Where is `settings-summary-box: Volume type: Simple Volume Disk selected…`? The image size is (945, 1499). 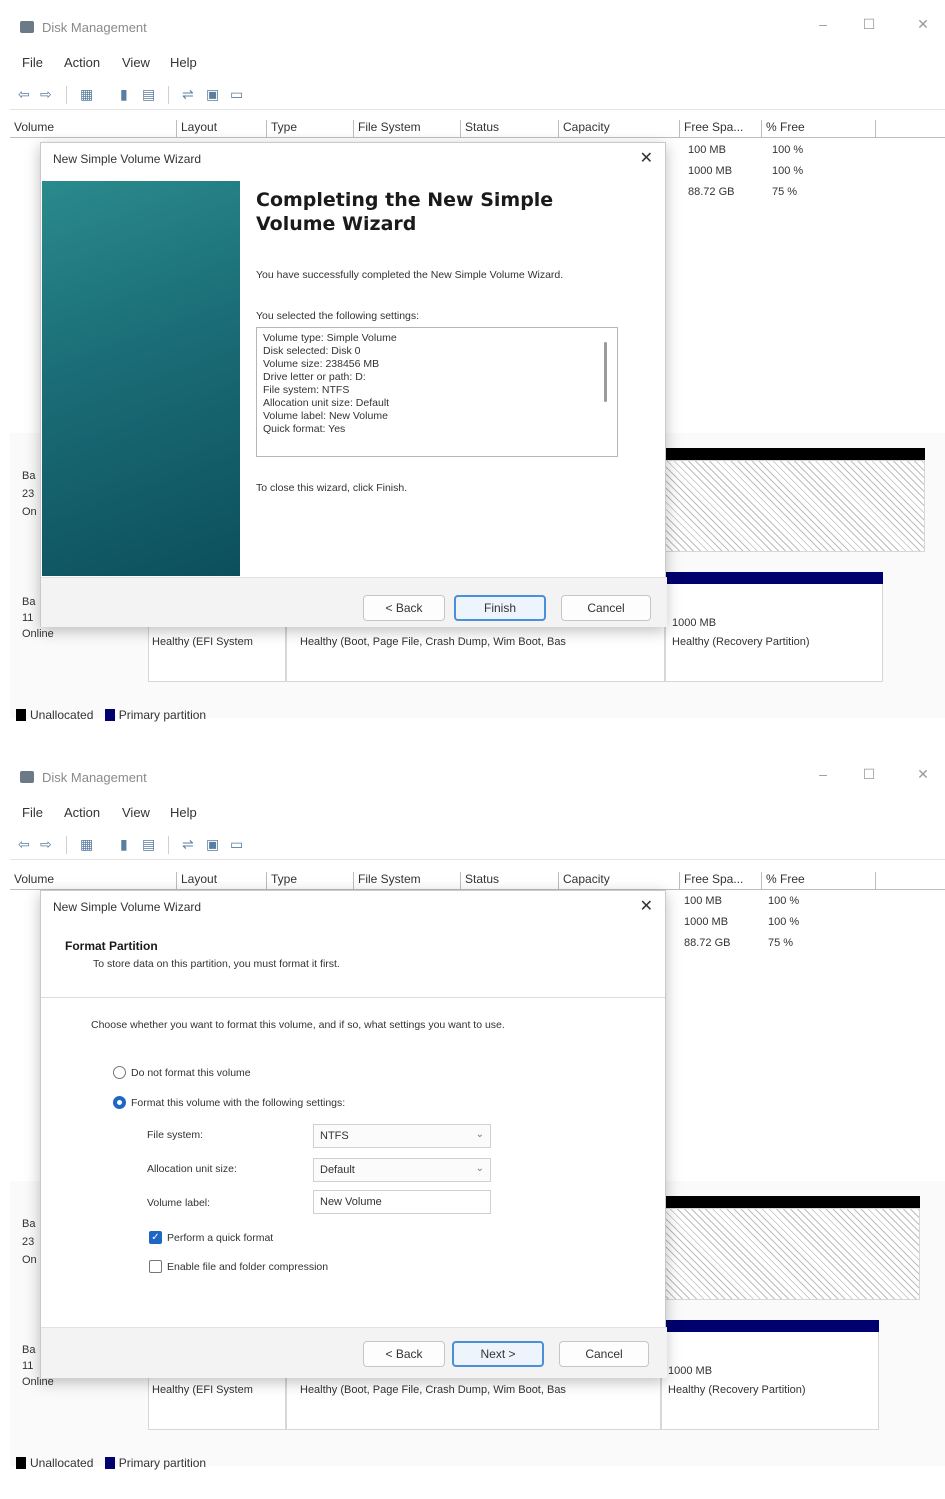 settings-summary-box: Volume type: Simple Volume Disk selected… is located at coordinates (437, 392).